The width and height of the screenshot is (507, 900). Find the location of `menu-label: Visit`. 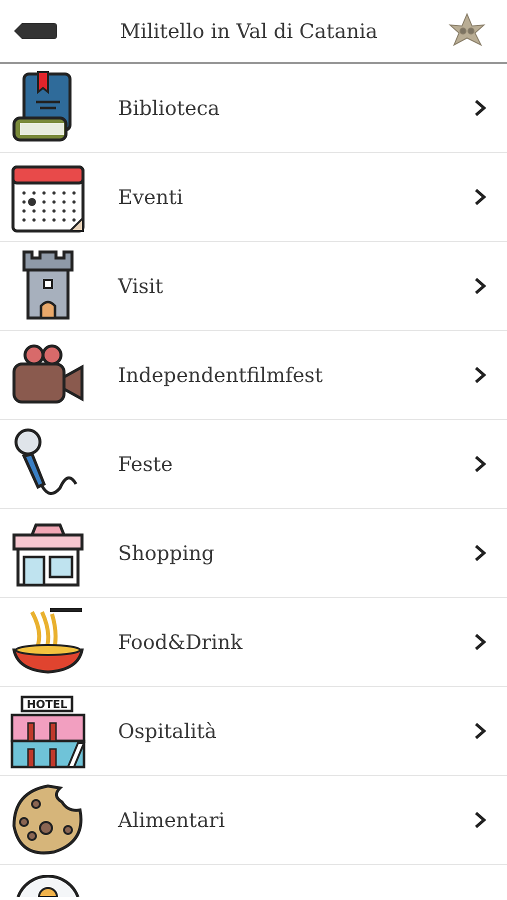

menu-label: Visit is located at coordinates (141, 286).